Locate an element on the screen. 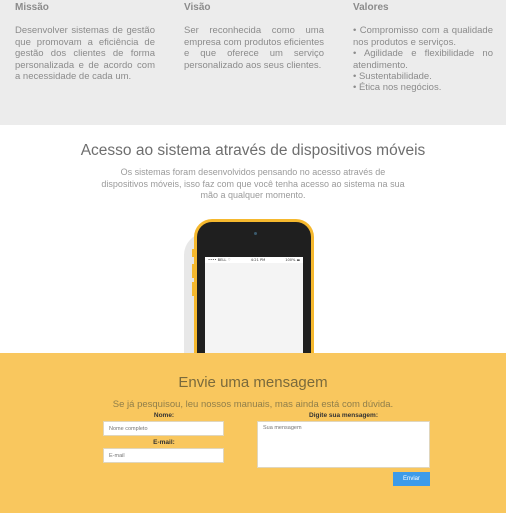 The image size is (506, 513). phone-status-bar: •••• BELL ⌔ 4:21 PM 100% ▬ is located at coordinates (254, 260).